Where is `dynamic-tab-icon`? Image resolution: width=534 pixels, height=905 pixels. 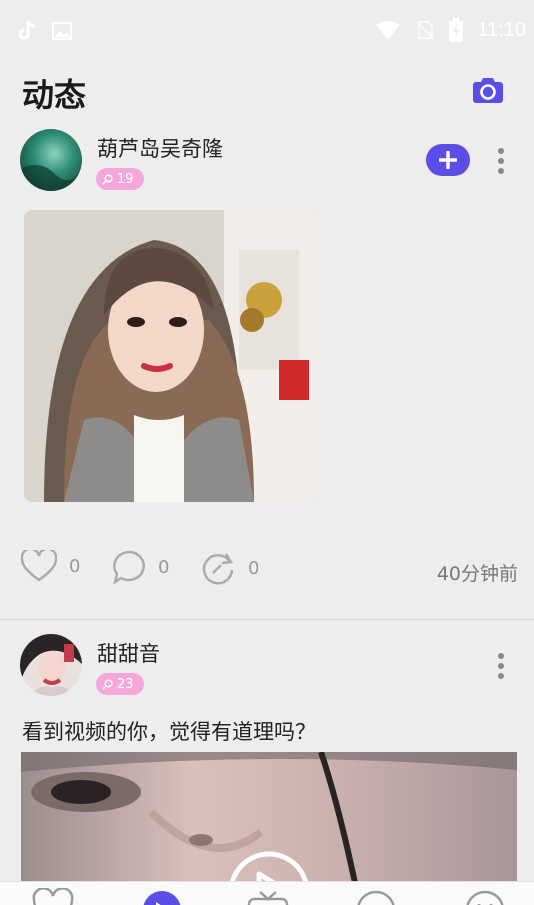
dynamic-tab-icon is located at coordinates (162, 896).